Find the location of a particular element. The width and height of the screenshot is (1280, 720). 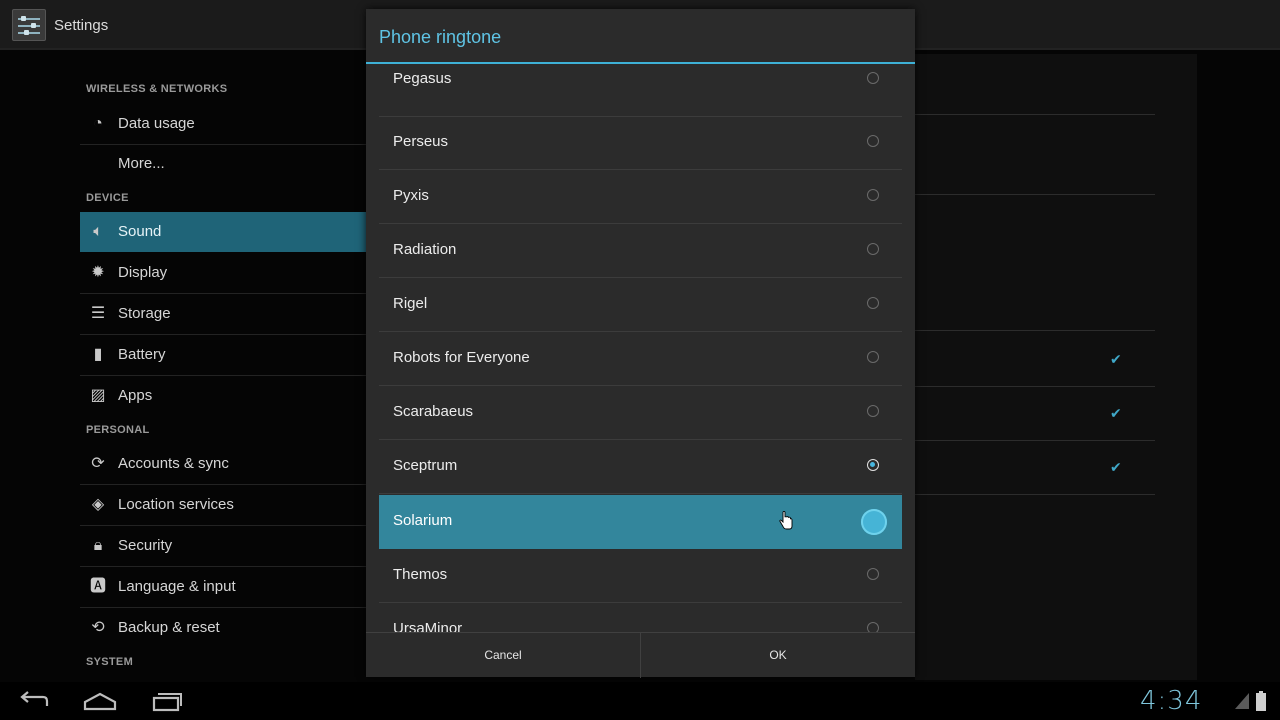

sidebar-item-label: Sound is located at coordinates (140, 231).